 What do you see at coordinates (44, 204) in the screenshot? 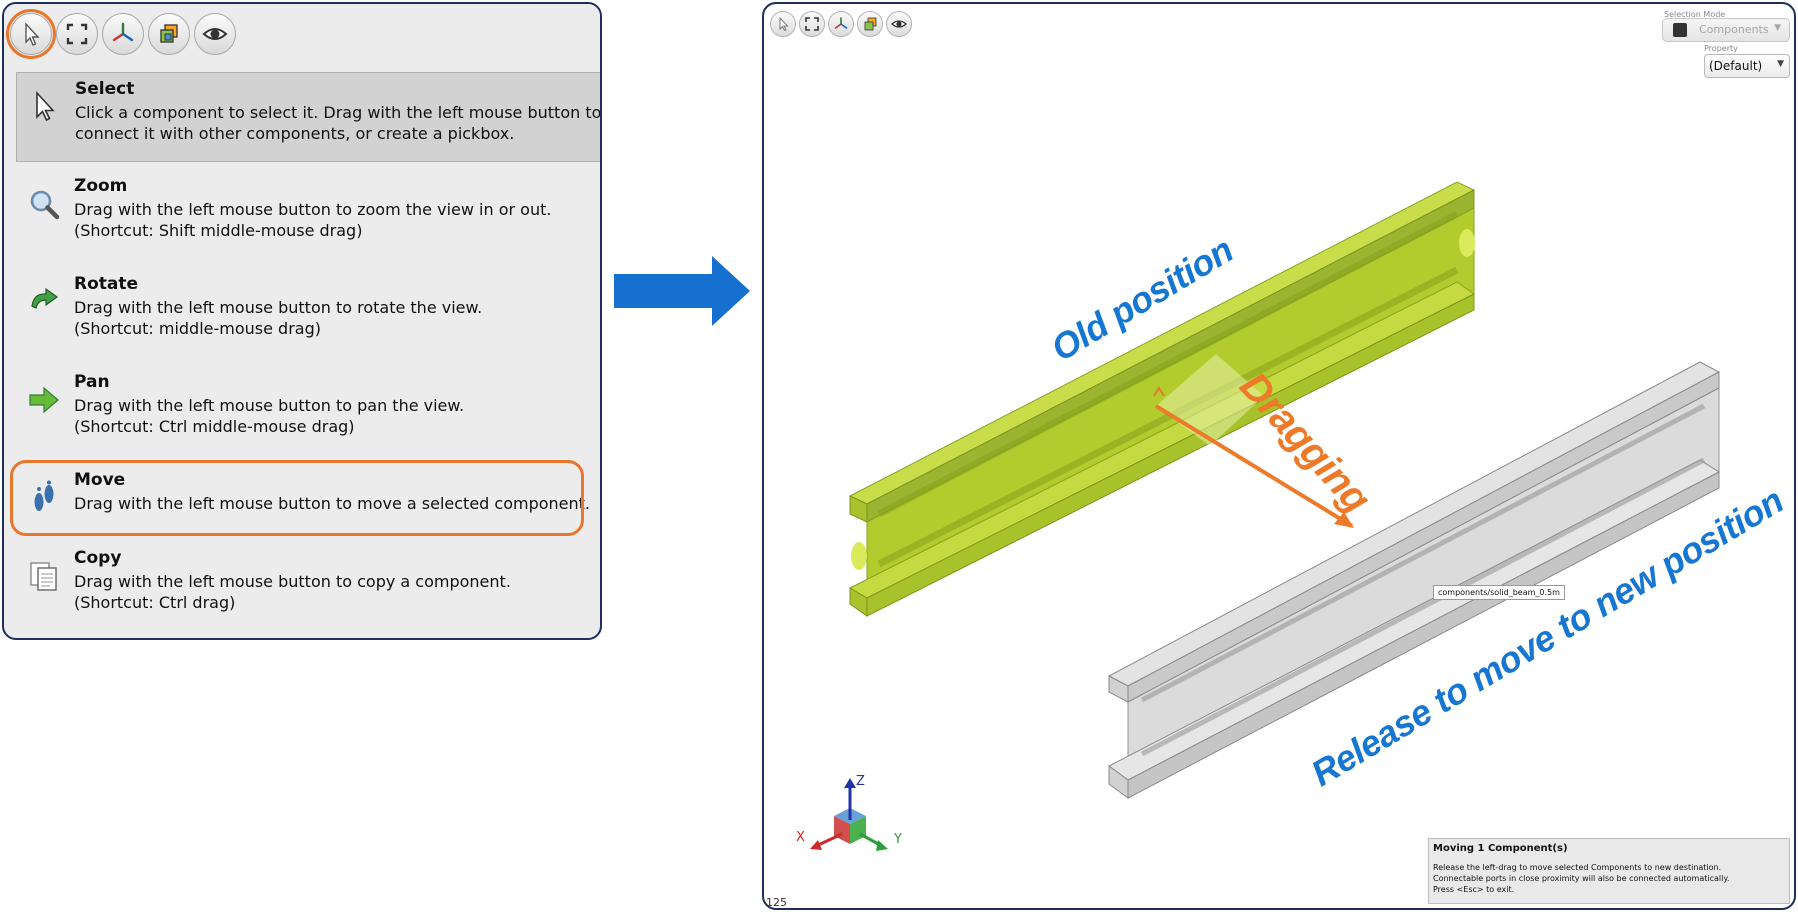
I see `magnifier-icon` at bounding box center [44, 204].